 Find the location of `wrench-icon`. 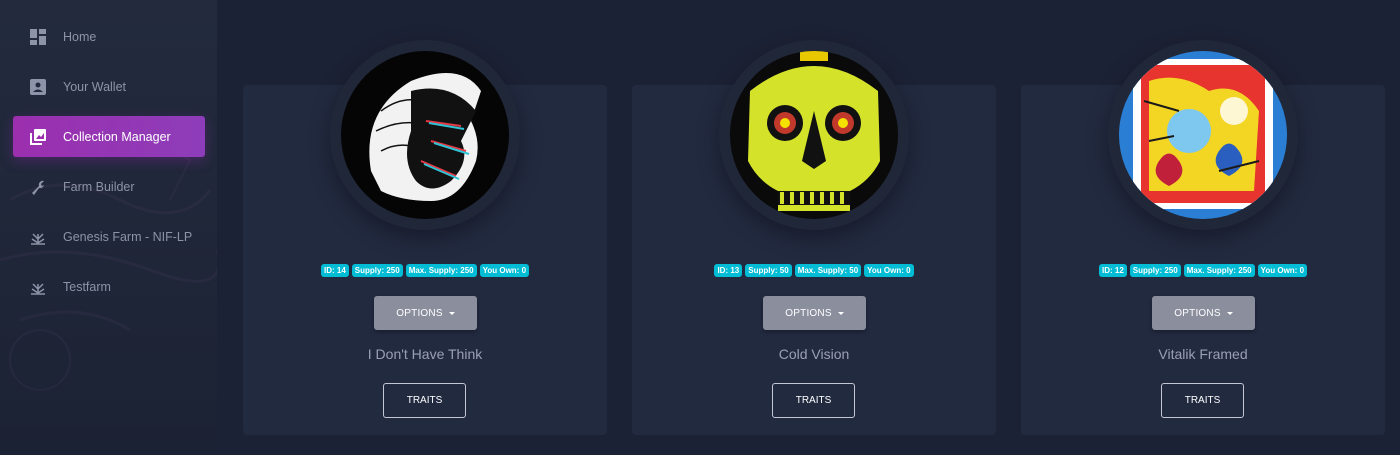

wrench-icon is located at coordinates (38, 187).